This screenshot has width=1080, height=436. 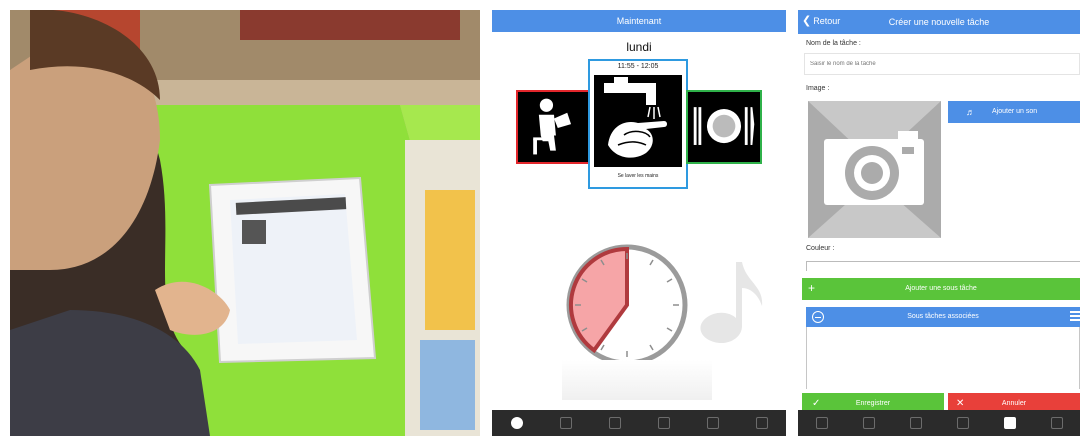 I want to click on plus-icon: +, so click(x=812, y=288).